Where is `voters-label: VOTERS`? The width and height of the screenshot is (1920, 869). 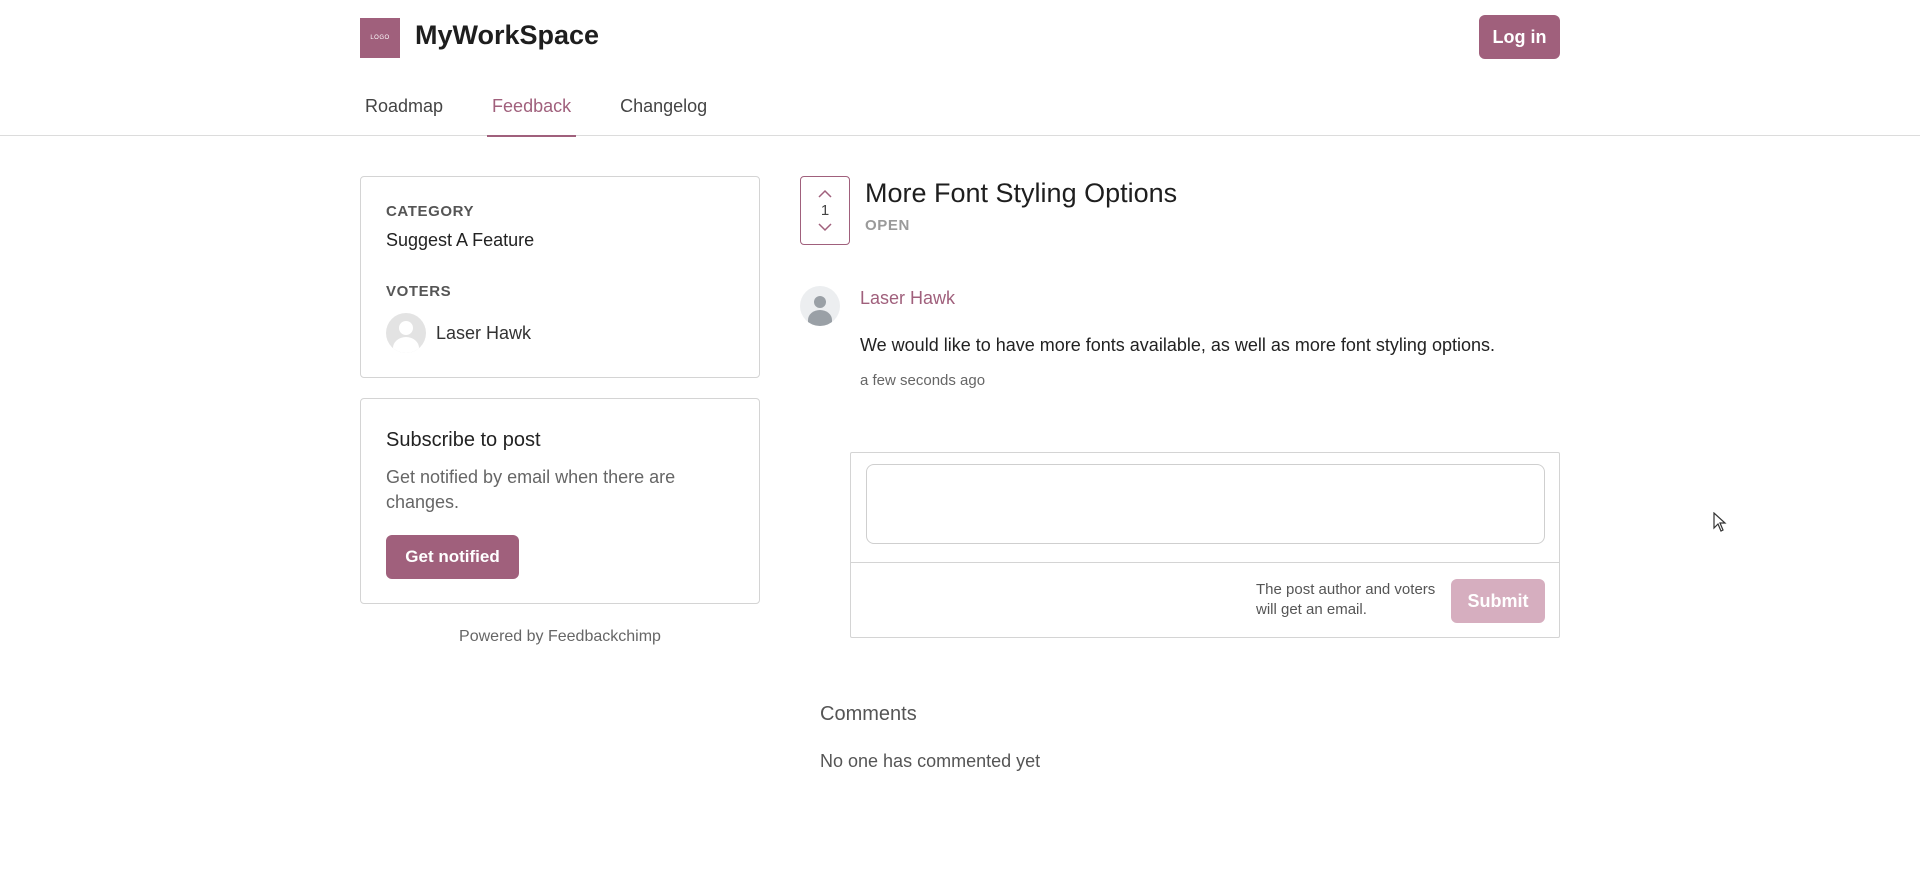 voters-label: VOTERS is located at coordinates (419, 291).